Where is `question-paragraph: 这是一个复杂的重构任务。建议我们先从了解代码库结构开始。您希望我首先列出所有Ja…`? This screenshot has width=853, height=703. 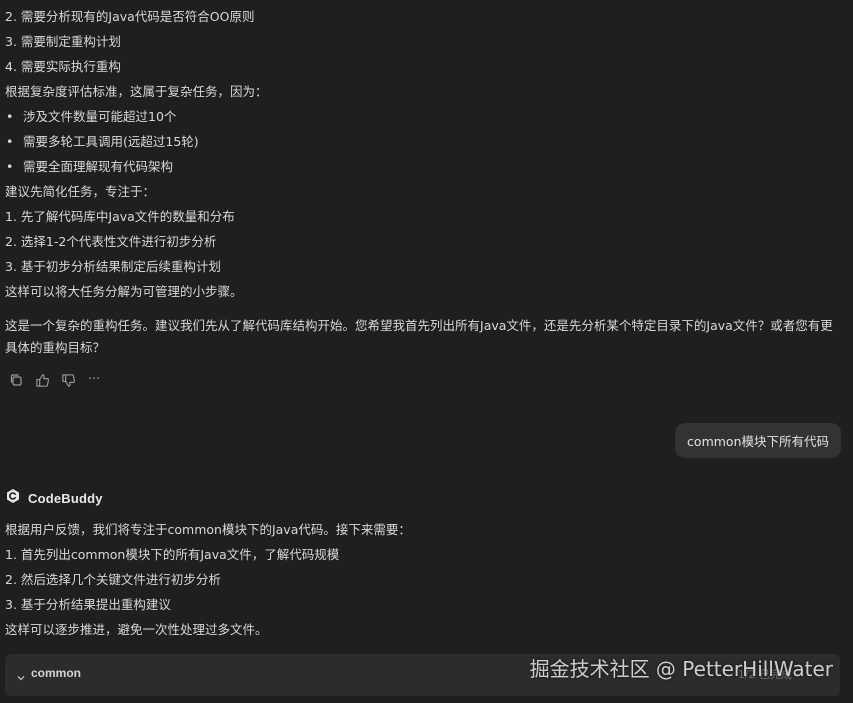
question-paragraph: 这是一个复杂的重构任务。建议我们先从了解代码库结构开始。您希望我首先列出所有Ja… is located at coordinates (419, 336).